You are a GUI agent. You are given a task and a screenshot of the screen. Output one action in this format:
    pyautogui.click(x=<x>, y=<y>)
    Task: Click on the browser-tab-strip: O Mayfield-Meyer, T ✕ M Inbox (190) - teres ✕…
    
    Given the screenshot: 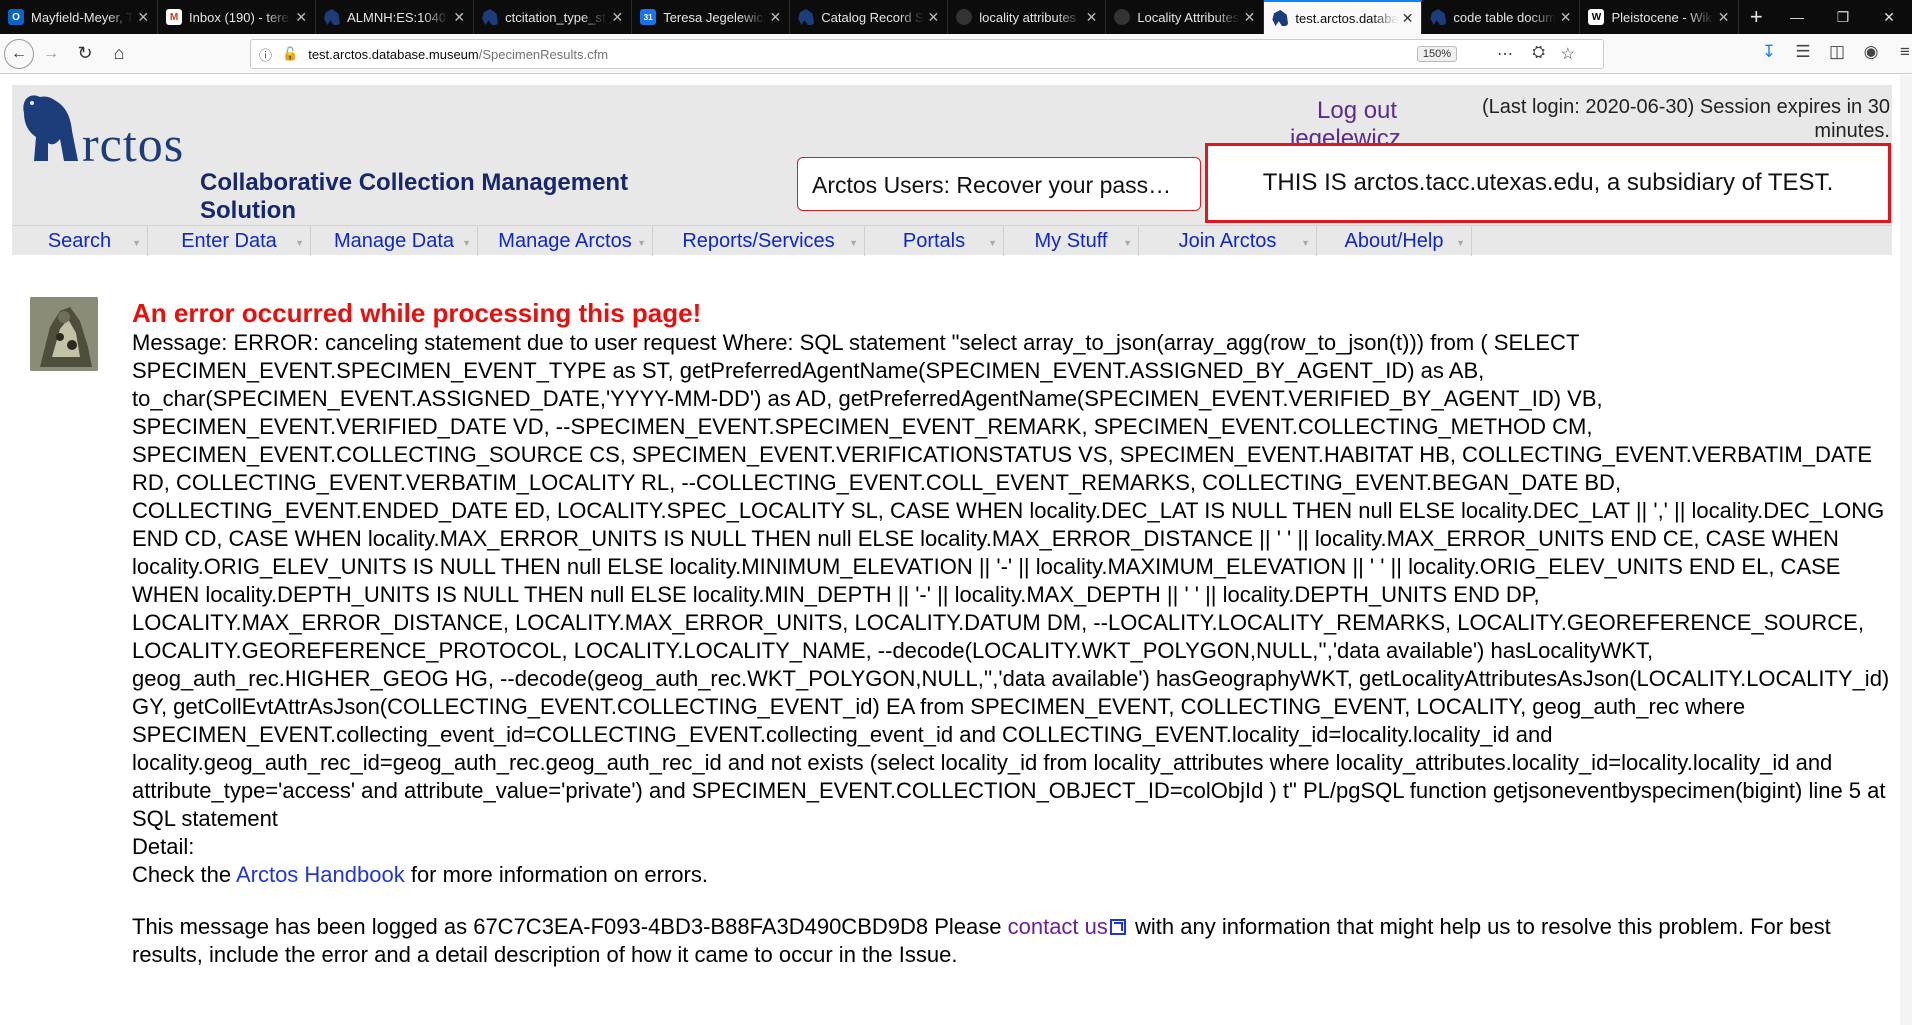 What is the action you would take?
    pyautogui.click(x=956, y=17)
    